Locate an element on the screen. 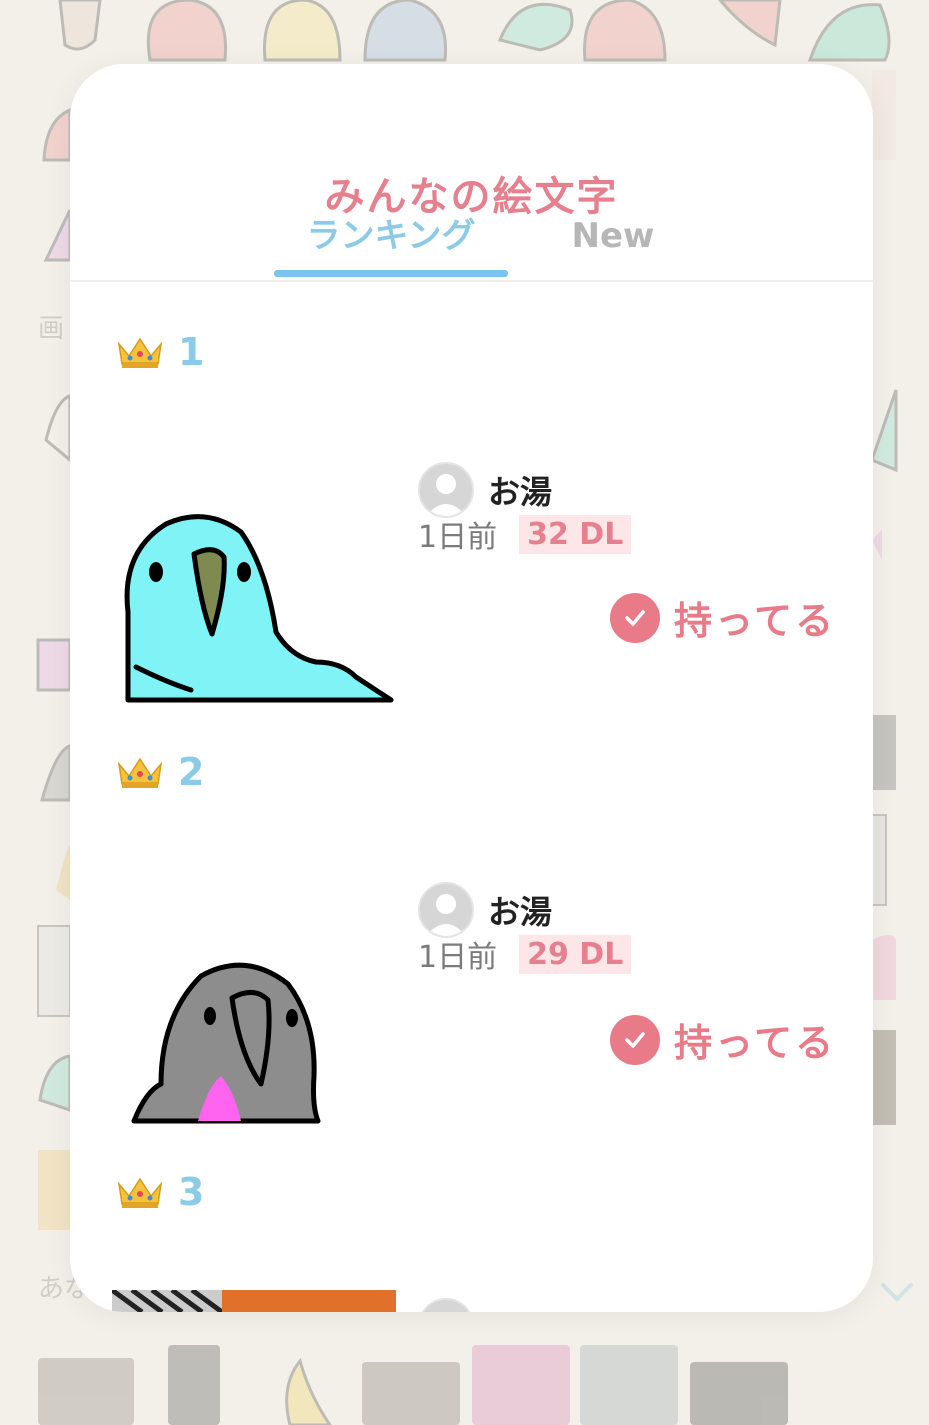 This screenshot has width=929, height=1425. tab-new-label: New is located at coordinates (613, 236).